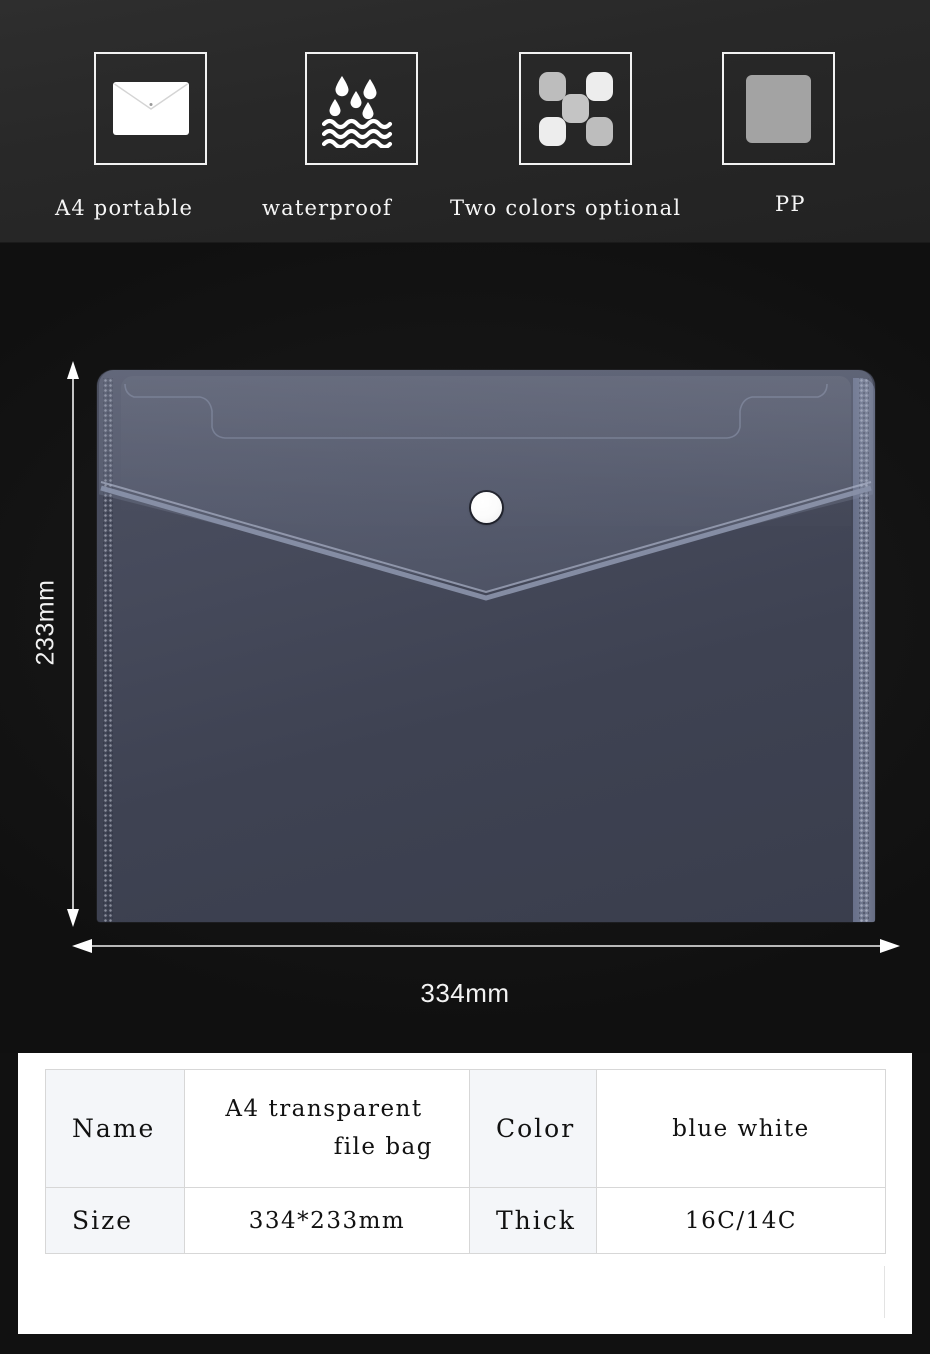  What do you see at coordinates (115, 1128) in the screenshot?
I see `spec-key-name: Name` at bounding box center [115, 1128].